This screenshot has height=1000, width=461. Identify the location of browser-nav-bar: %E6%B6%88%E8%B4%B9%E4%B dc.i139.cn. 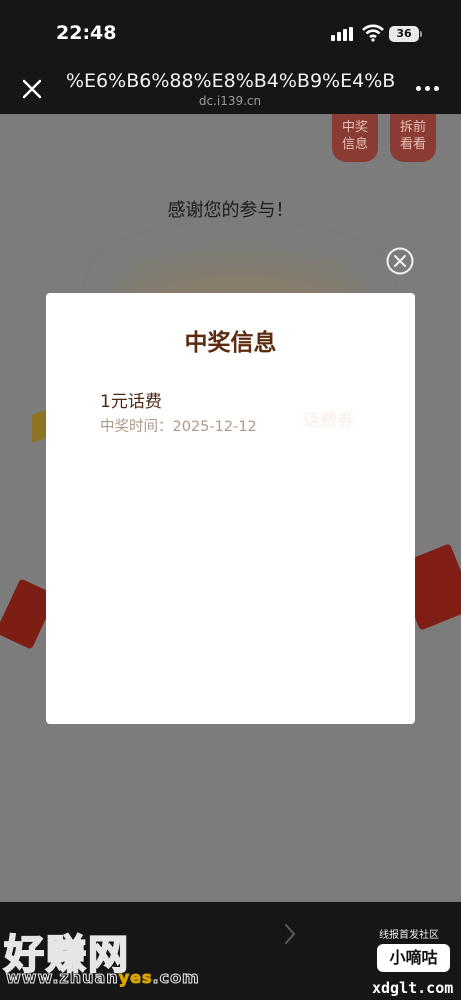
(230, 88).